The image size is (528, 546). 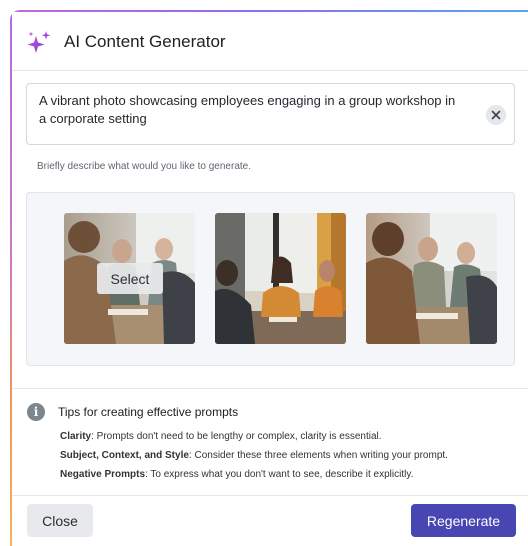 What do you see at coordinates (145, 41) in the screenshot?
I see `dialog-title: AI Content Generator` at bounding box center [145, 41].